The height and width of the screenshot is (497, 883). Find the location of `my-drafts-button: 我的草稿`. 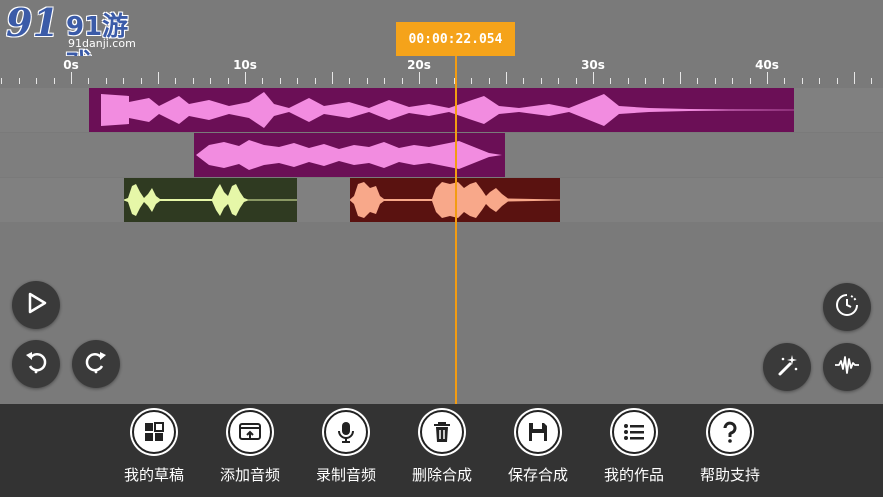

my-drafts-button: 我的草稿 is located at coordinates (154, 447).